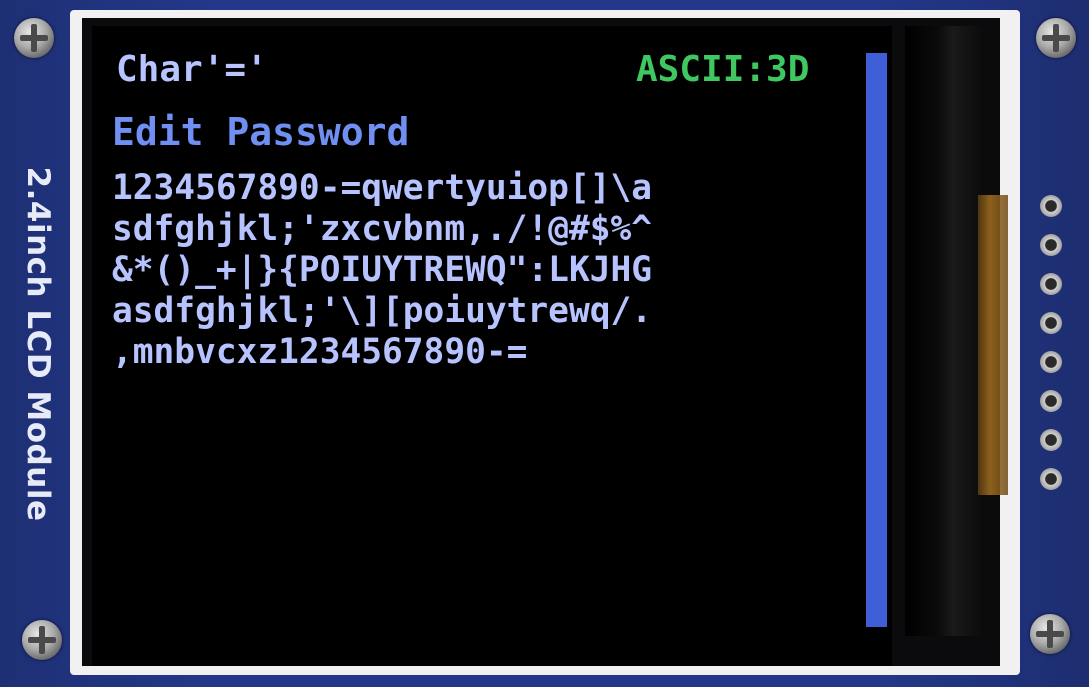 Image resolution: width=1089 pixels, height=687 pixels. Describe the element at coordinates (945, 331) in the screenshot. I see `lcd-edge` at that location.